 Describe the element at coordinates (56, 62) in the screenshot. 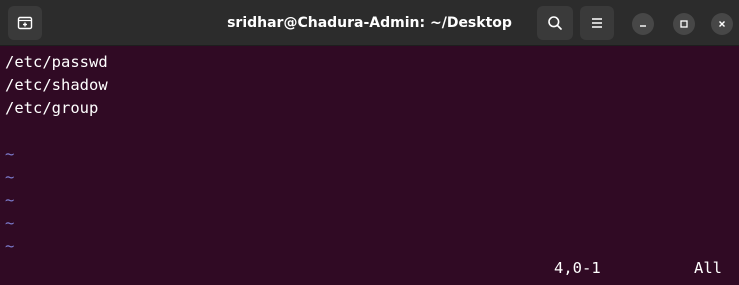

I see `editor-line: /etc/passwd` at that location.